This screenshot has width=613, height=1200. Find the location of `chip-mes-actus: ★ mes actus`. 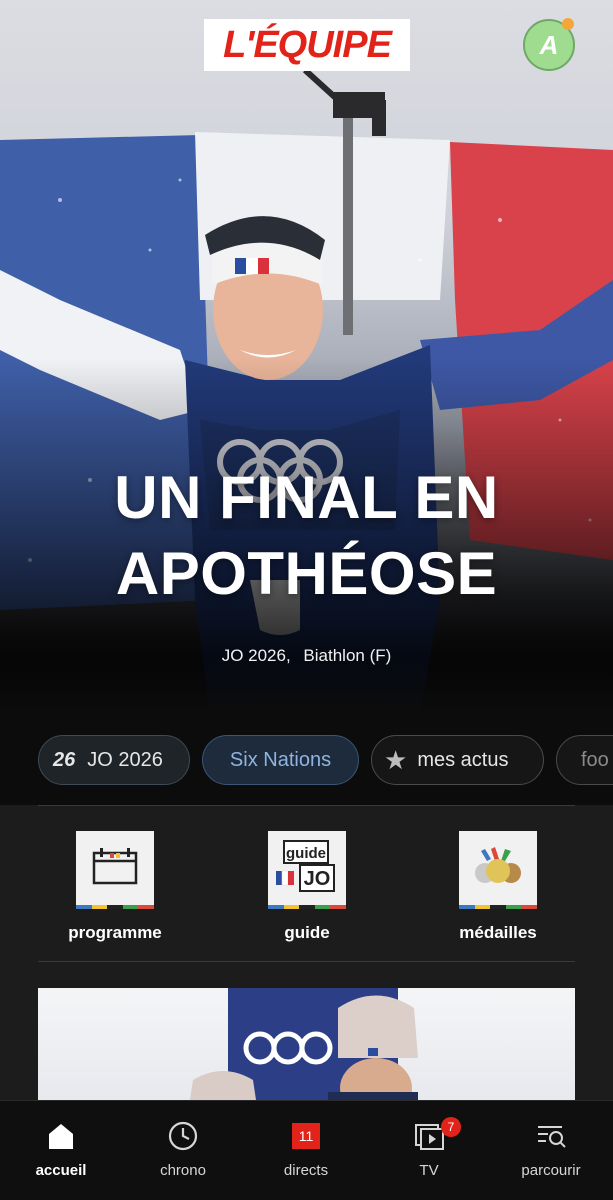

chip-mes-actus: ★ mes actus is located at coordinates (457, 760).